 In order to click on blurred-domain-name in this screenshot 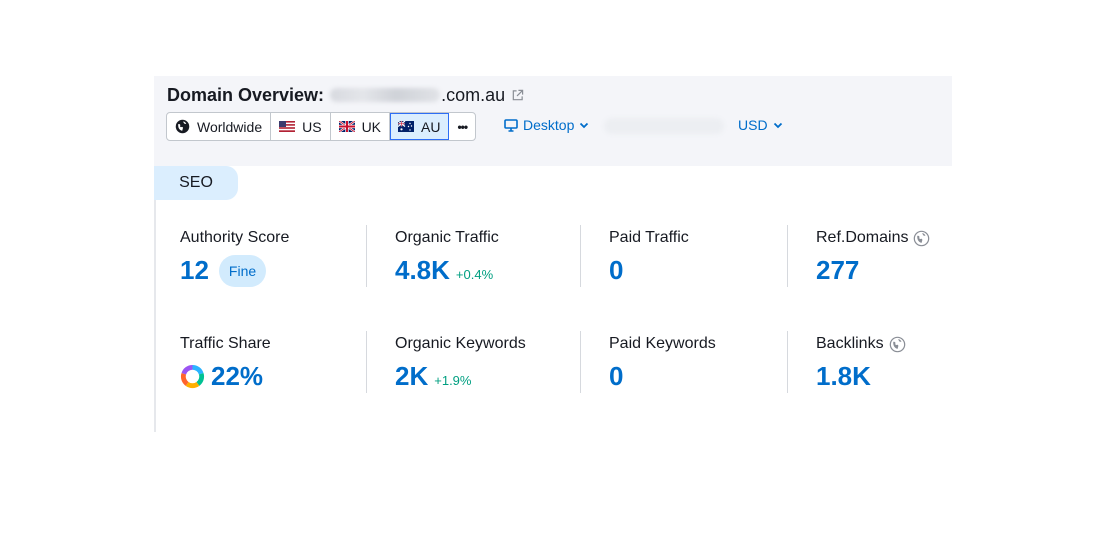, I will do `click(385, 95)`.